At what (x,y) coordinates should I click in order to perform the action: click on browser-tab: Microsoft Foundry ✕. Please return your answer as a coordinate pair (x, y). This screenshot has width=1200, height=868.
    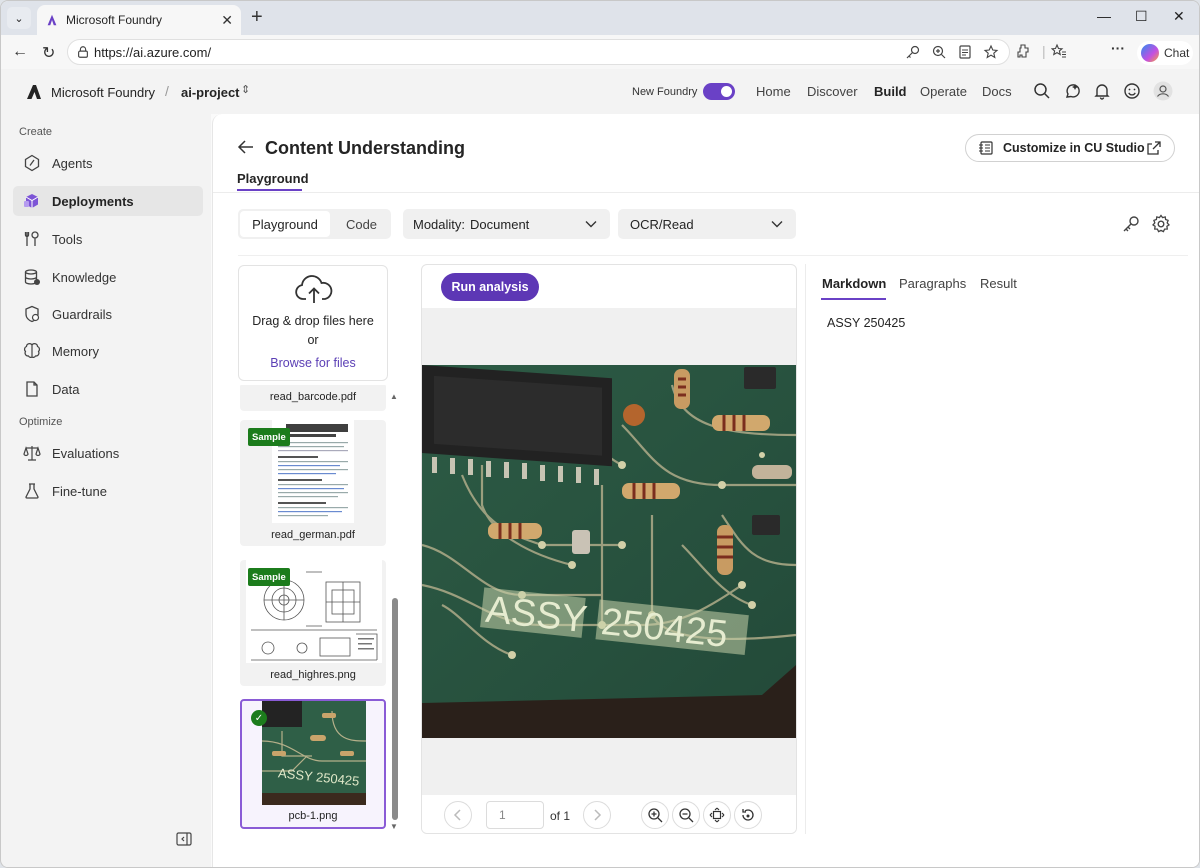
    Looking at the image, I should click on (139, 20).